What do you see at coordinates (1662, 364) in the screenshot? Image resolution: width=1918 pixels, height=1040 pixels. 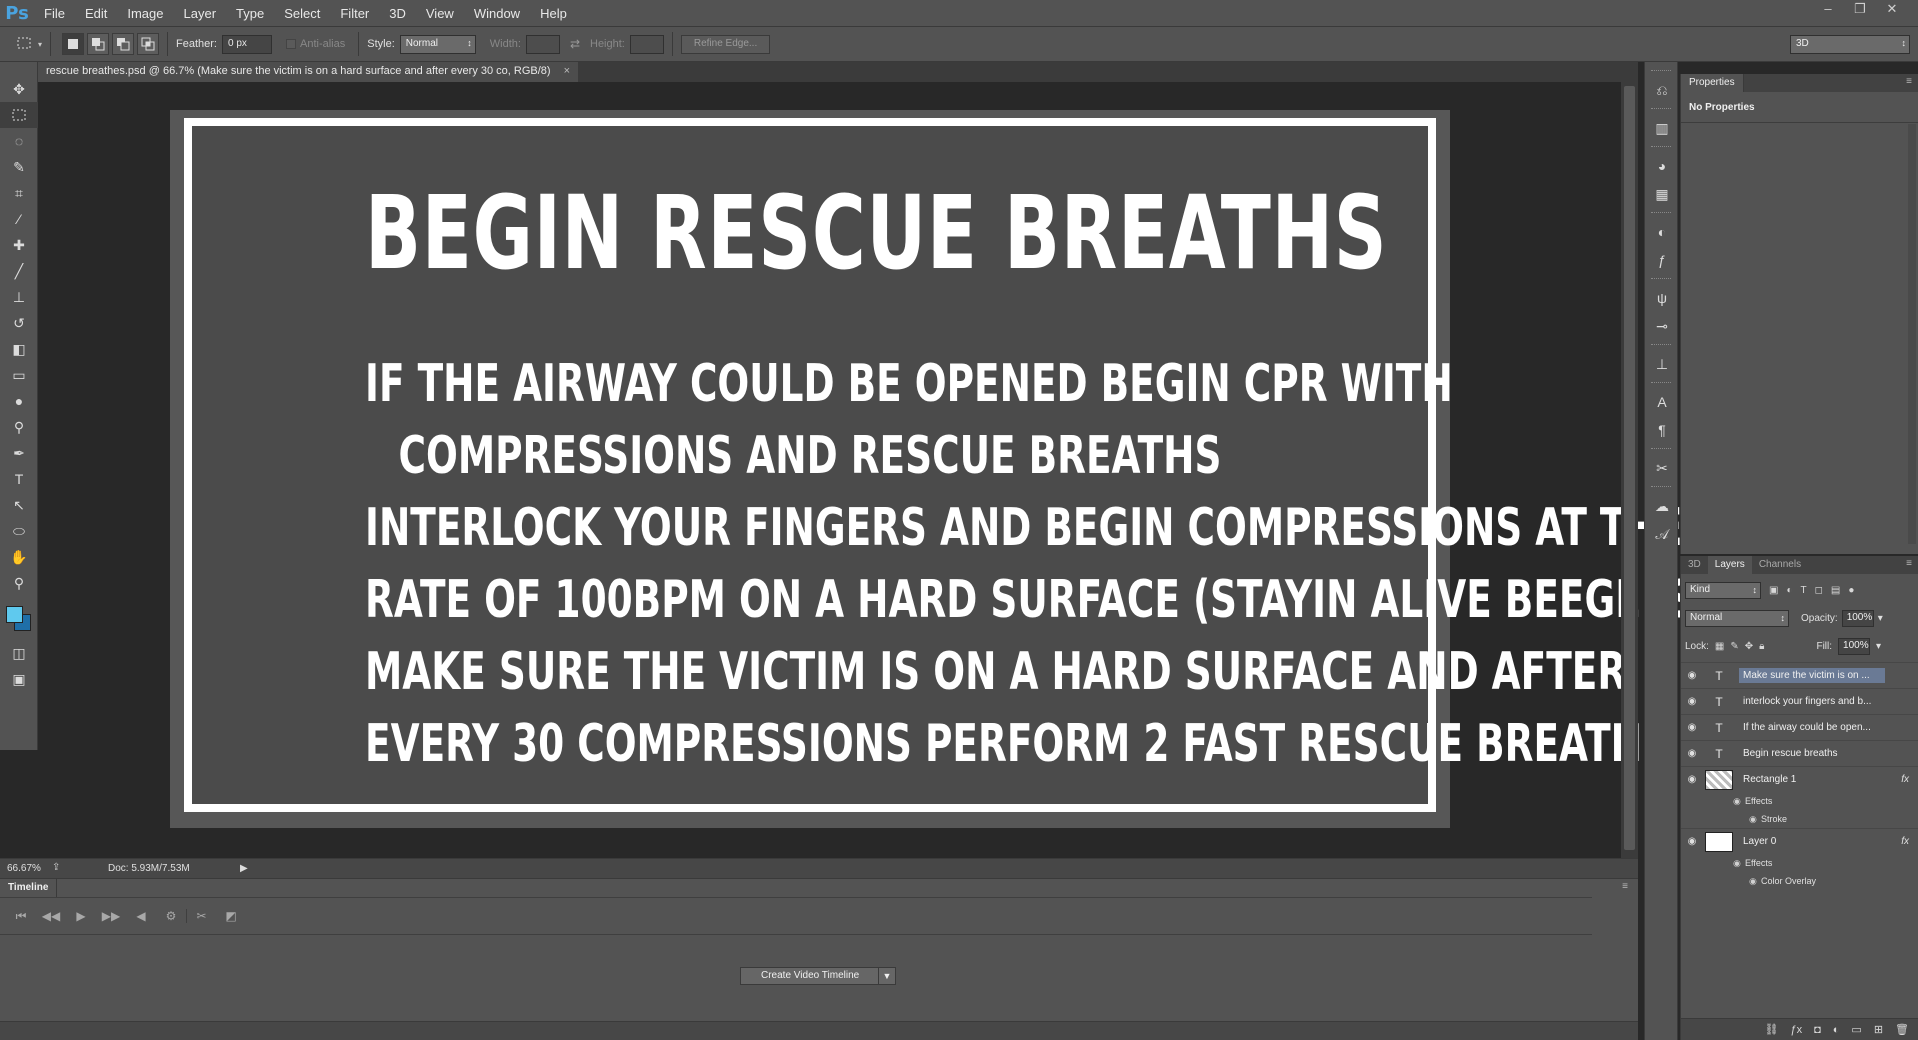 I see `clone-source-icon: ⊥` at bounding box center [1662, 364].